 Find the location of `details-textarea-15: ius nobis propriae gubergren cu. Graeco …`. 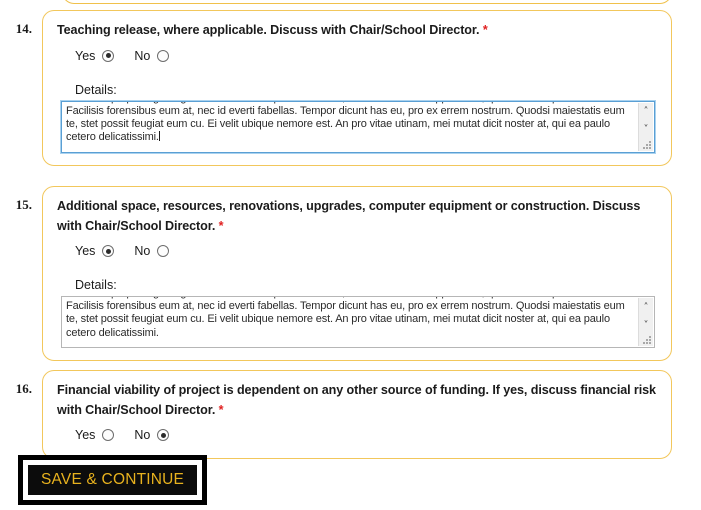

details-textarea-15: ius nobis propriae gubergren cu. Graeco … is located at coordinates (358, 322).